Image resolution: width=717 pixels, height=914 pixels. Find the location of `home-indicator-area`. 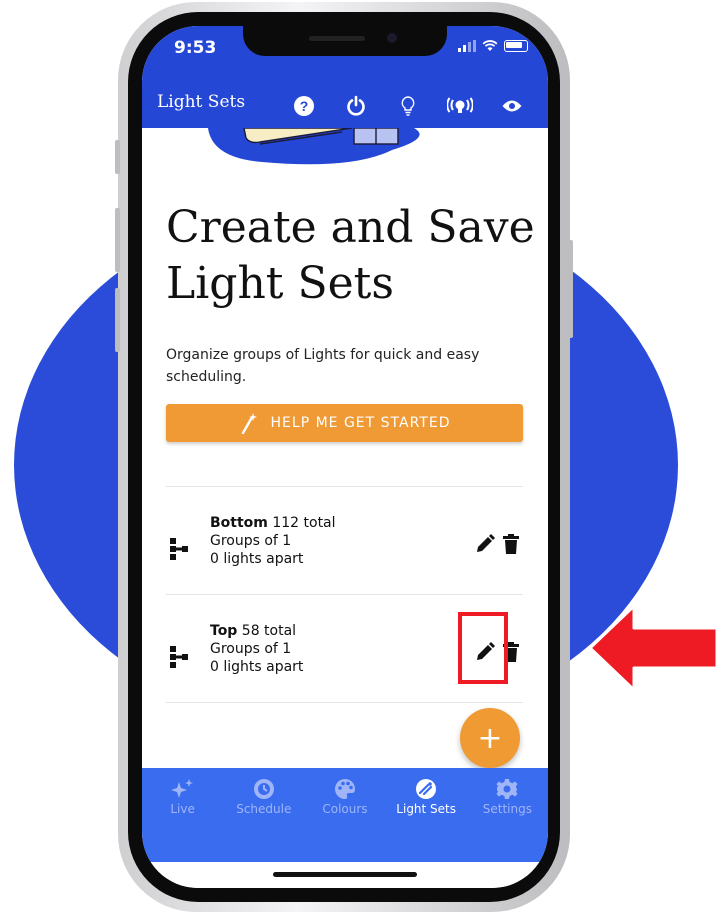

home-indicator-area is located at coordinates (345, 875).